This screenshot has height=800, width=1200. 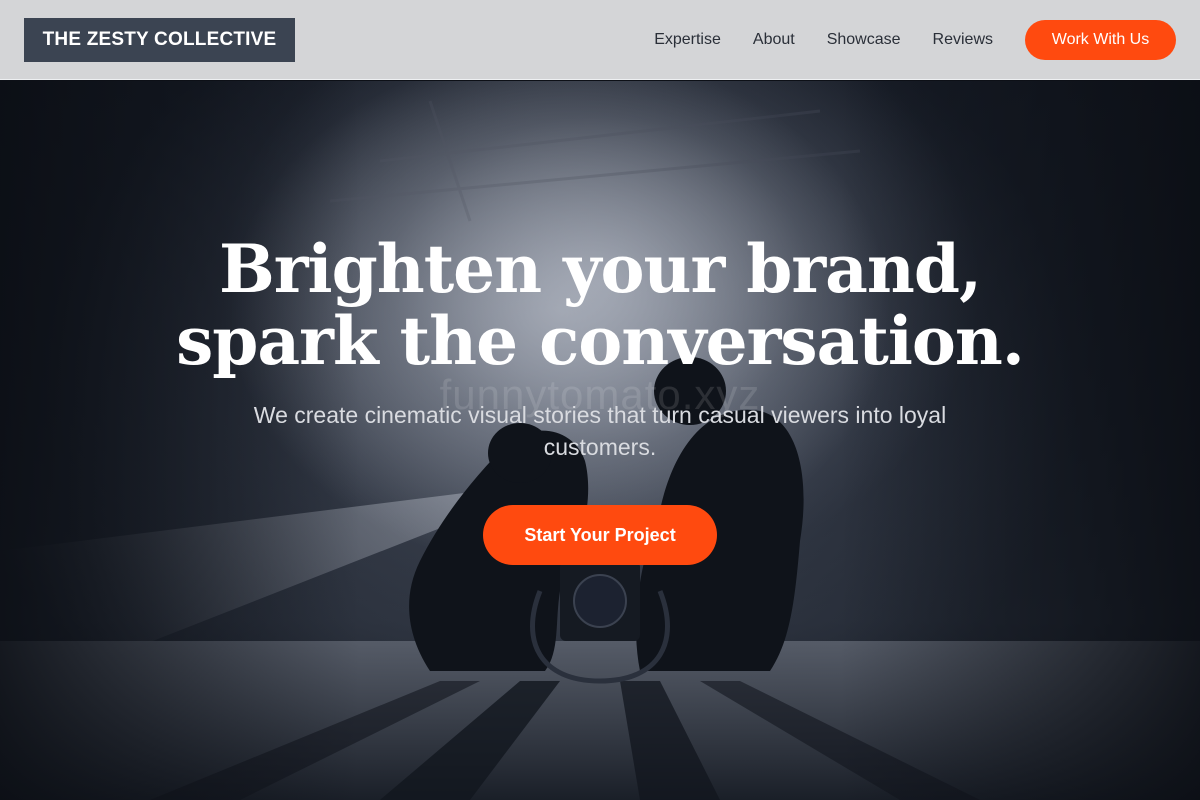 I want to click on hero-headline-line2: spark the conversation., so click(x=600, y=341).